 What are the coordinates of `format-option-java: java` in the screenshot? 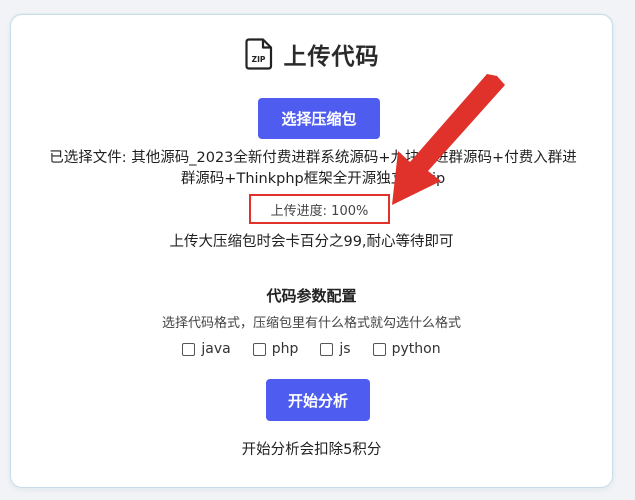 It's located at (206, 349).